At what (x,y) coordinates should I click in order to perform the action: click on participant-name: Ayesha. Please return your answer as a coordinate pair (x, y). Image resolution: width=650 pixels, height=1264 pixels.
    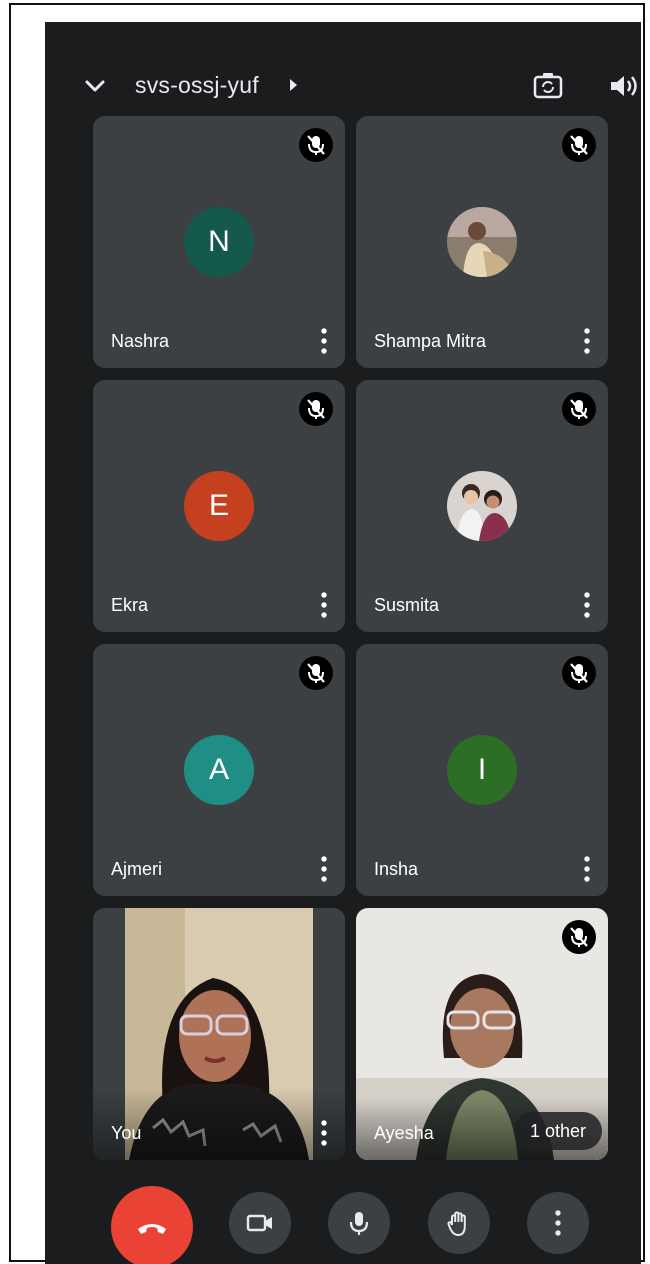
    Looking at the image, I should click on (404, 1133).